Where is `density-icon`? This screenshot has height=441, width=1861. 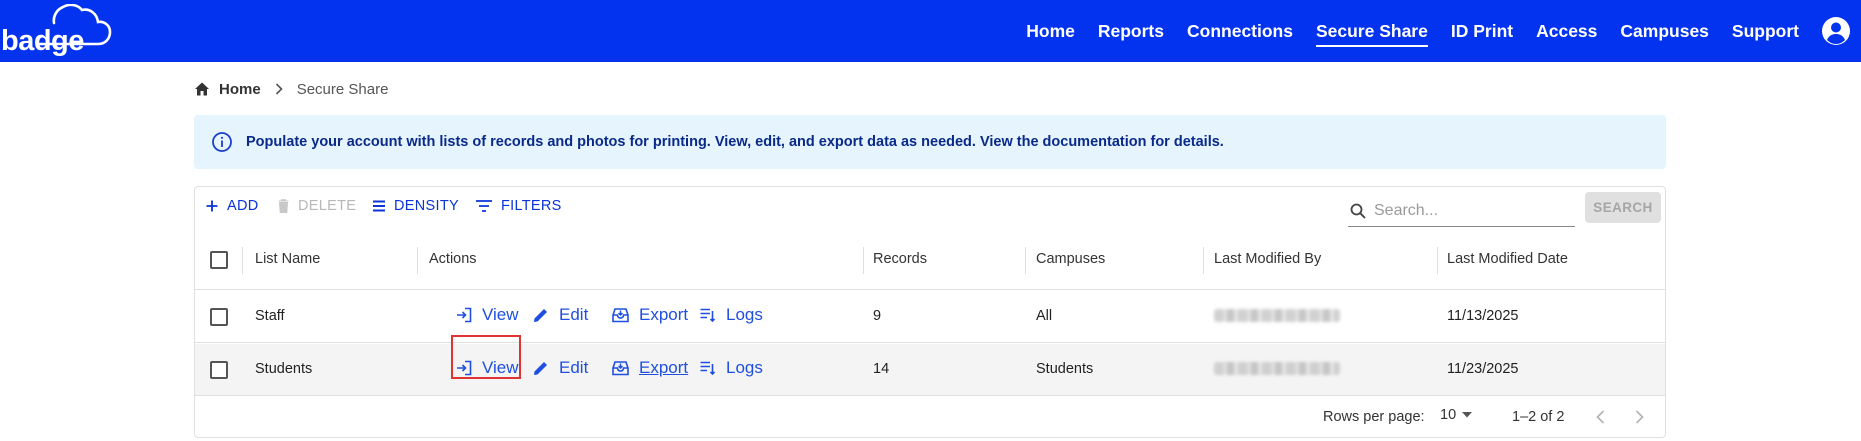
density-icon is located at coordinates (379, 206).